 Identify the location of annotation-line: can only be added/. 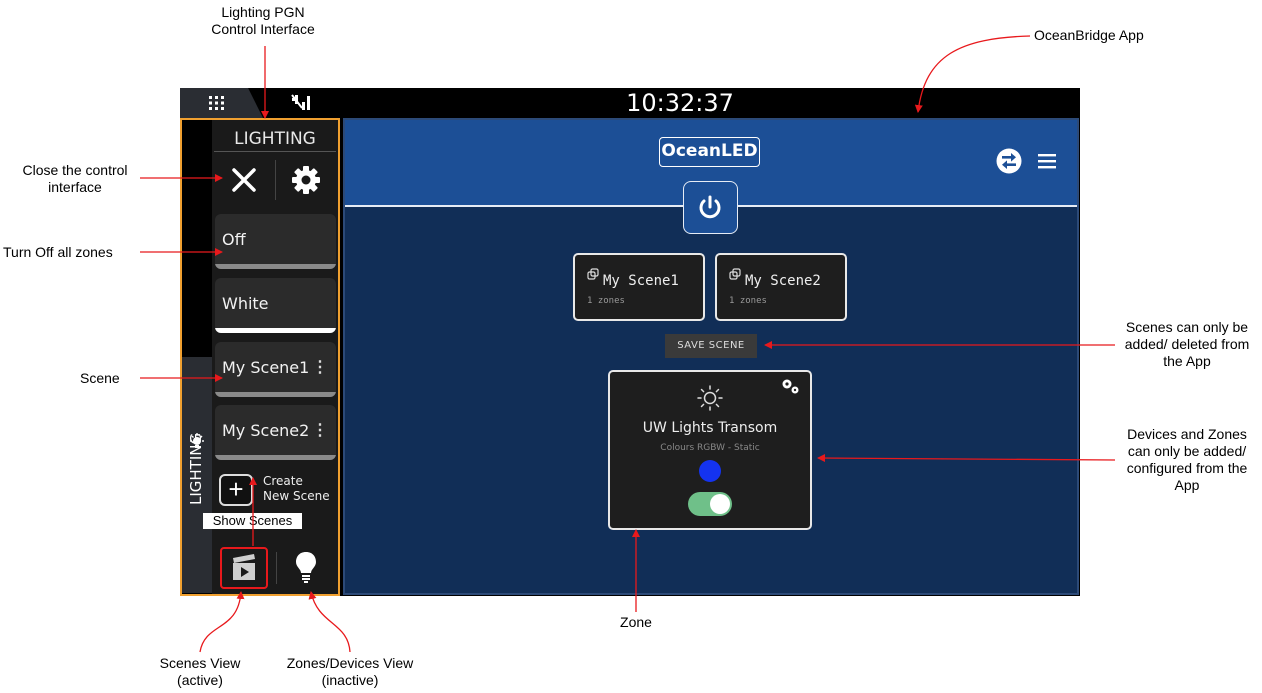
(1187, 451).